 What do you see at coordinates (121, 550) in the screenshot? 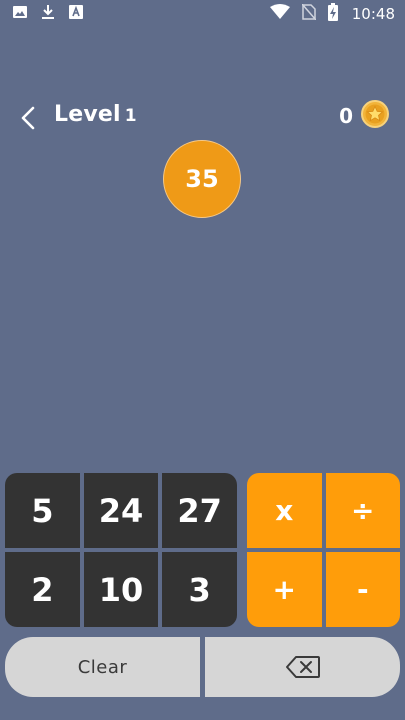
I see `number-pad: 5 24 27 2 10 3` at bounding box center [121, 550].